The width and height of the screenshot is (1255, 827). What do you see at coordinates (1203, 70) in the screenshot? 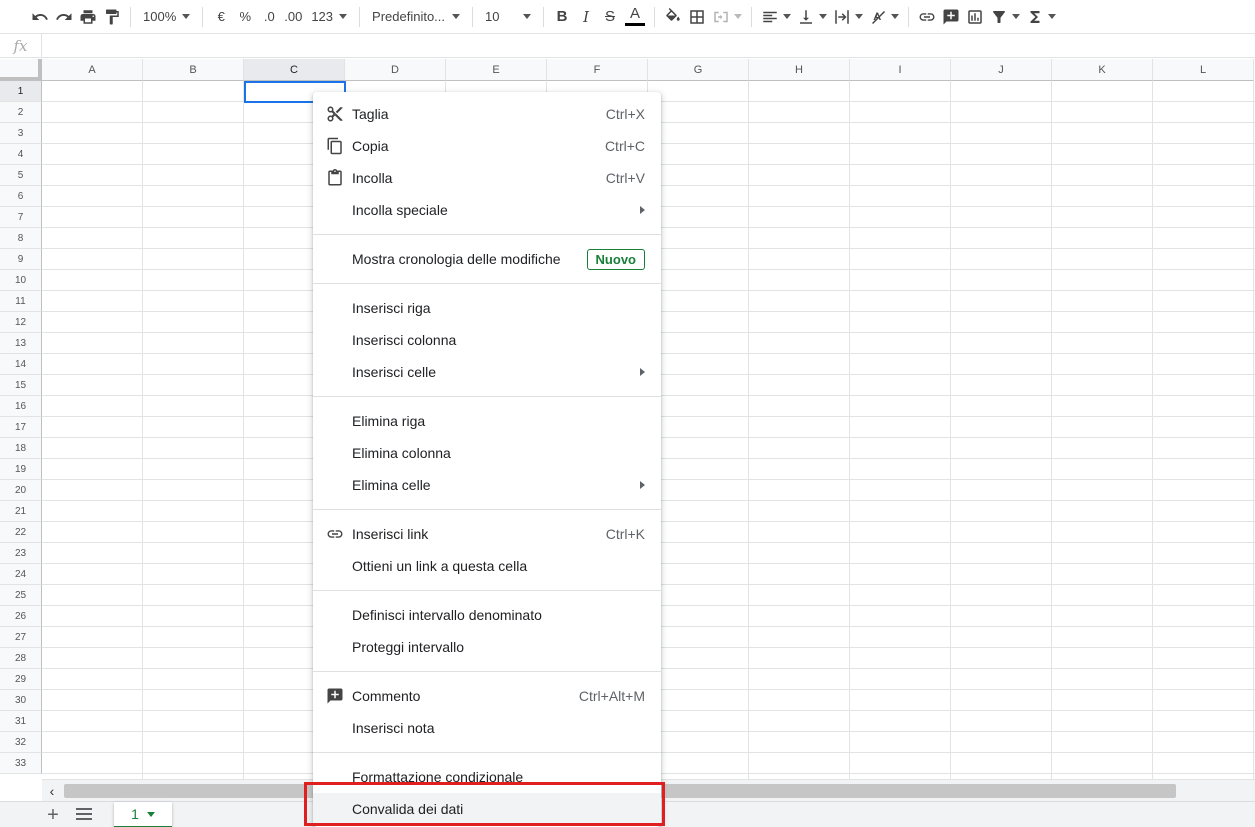
I see `column-header-l: L` at bounding box center [1203, 70].